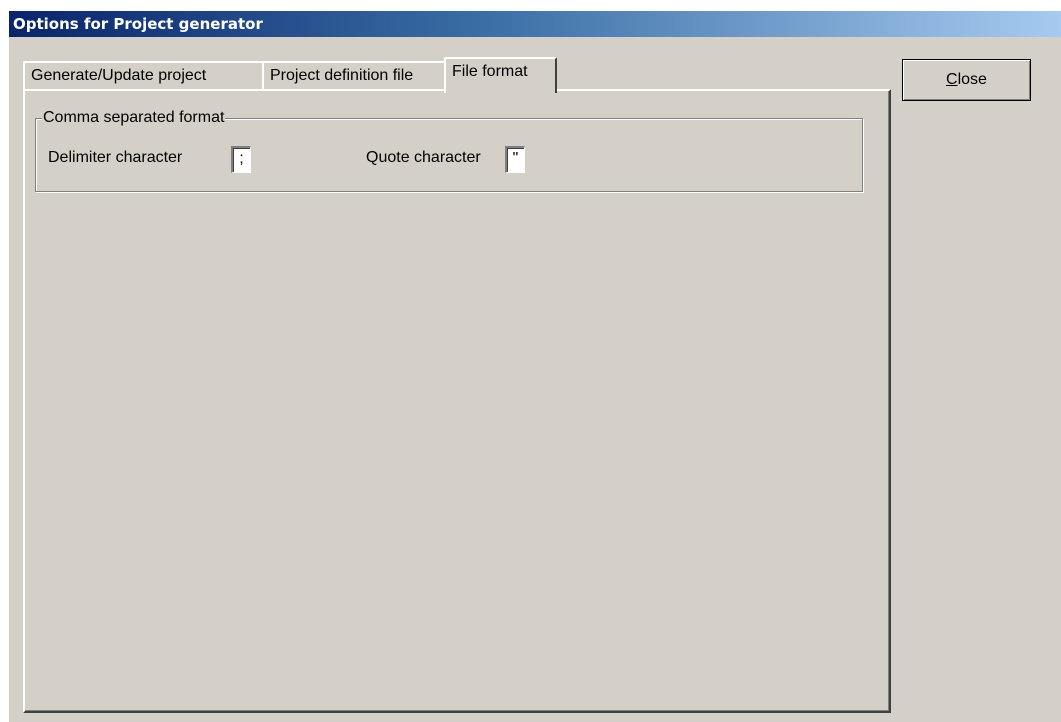 Image resolution: width=1061 pixels, height=722 pixels. I want to click on tab-project-definition-file: Project definition file, so click(354, 76).